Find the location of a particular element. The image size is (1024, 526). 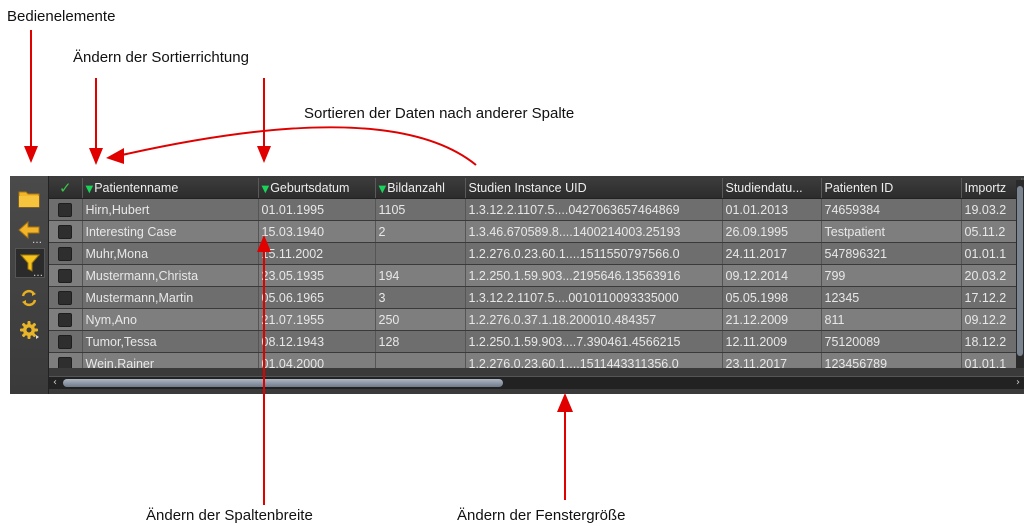

table-cell: Hirn,Hubert is located at coordinates (170, 209).